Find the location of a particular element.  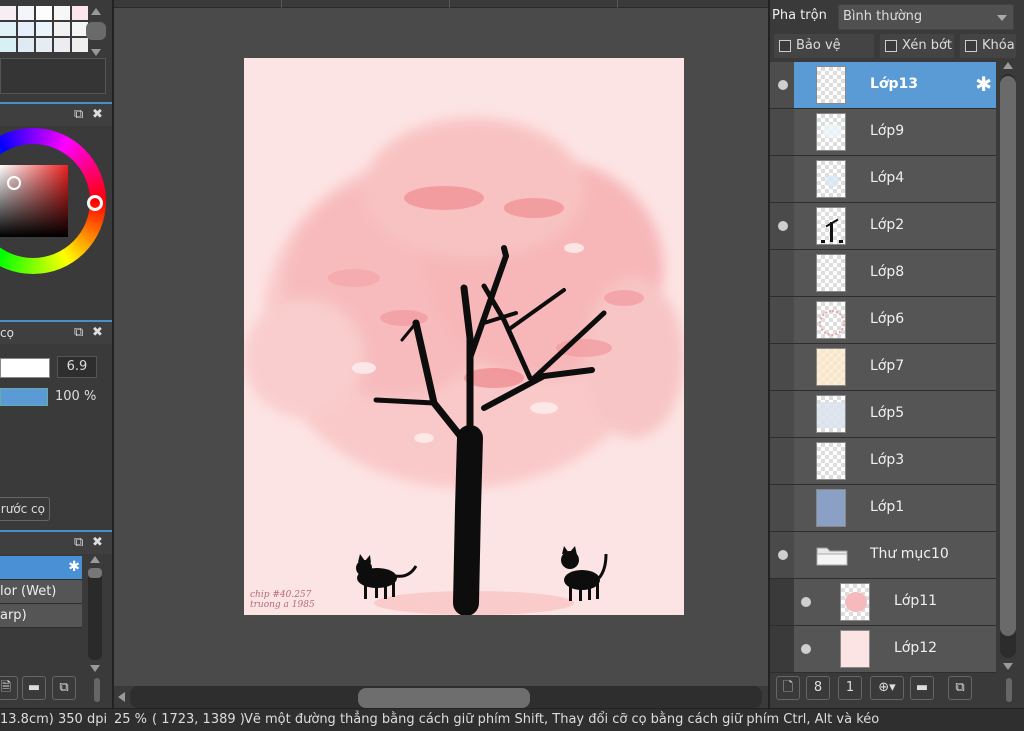

swatch-scrollbar is located at coordinates (96, 32).